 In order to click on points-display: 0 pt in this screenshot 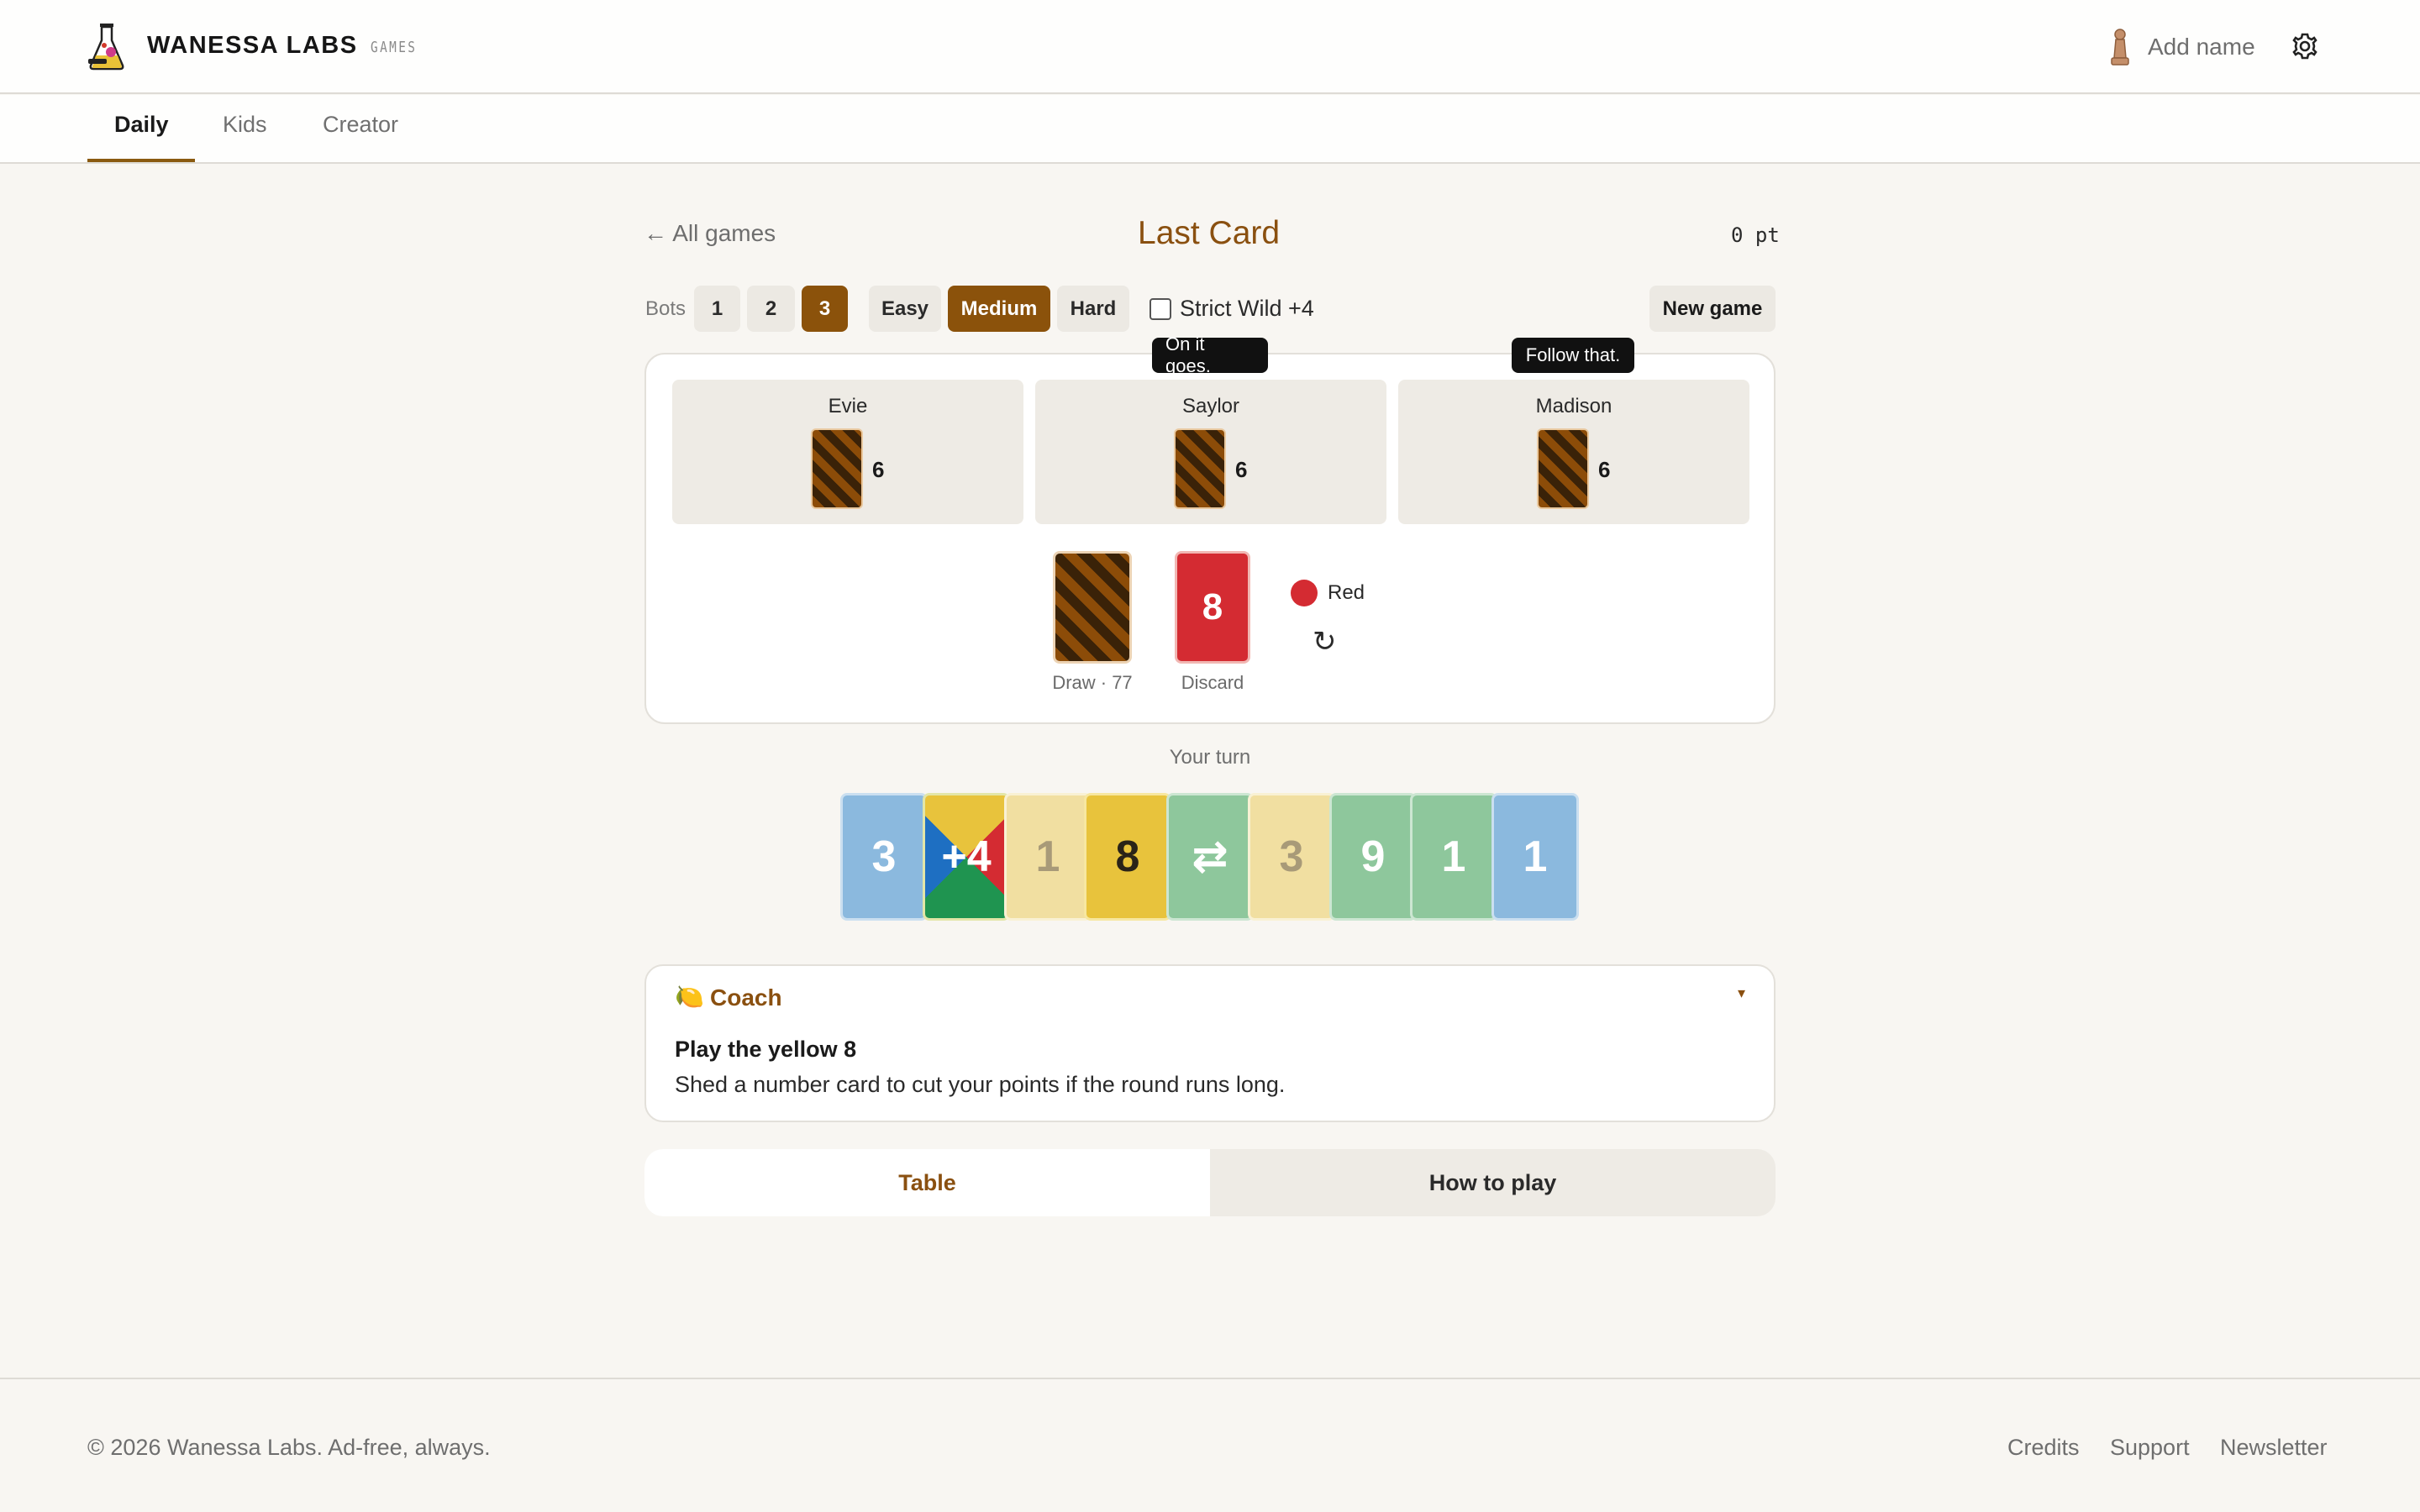, I will do `click(1755, 235)`.